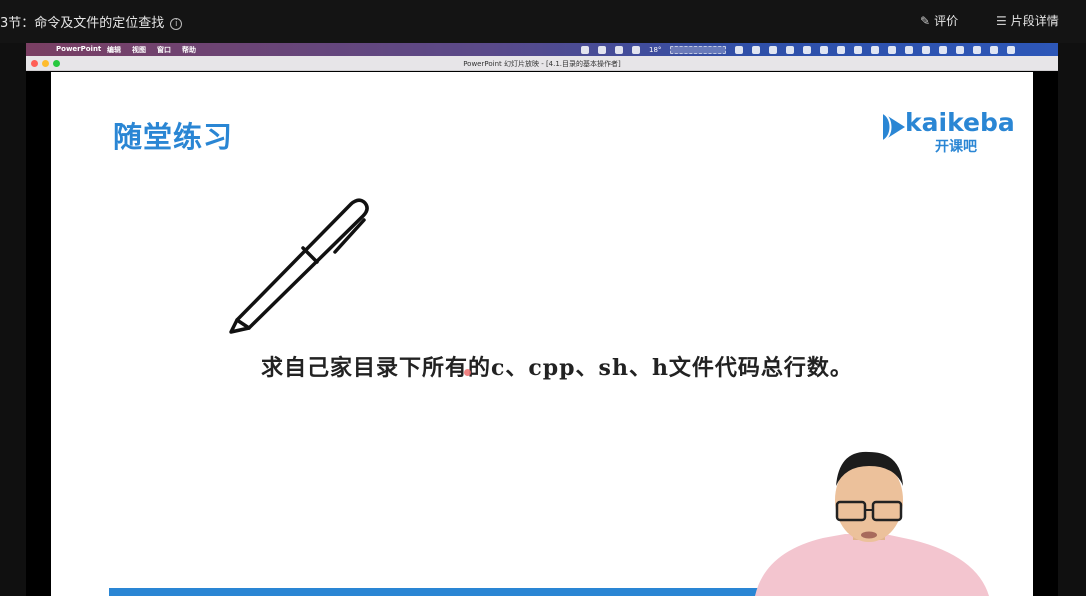  I want to click on exercise-question: 求自己家目录下所有的c、cpp、sh、h文件代码总行数。, so click(557, 368).